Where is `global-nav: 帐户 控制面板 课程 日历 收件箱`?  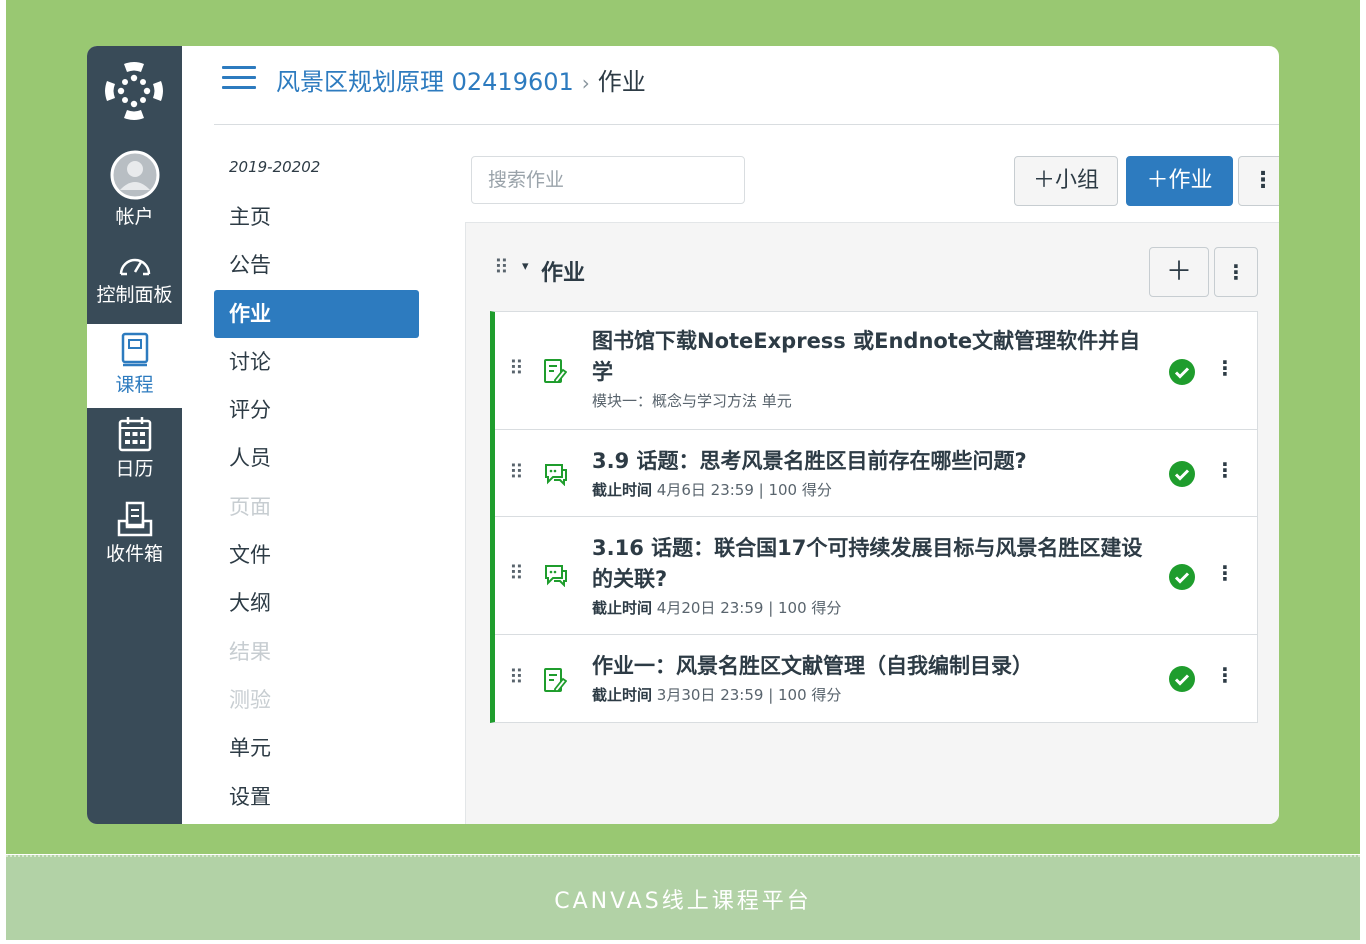 global-nav: 帐户 控制面板 课程 日历 收件箱 is located at coordinates (134, 435).